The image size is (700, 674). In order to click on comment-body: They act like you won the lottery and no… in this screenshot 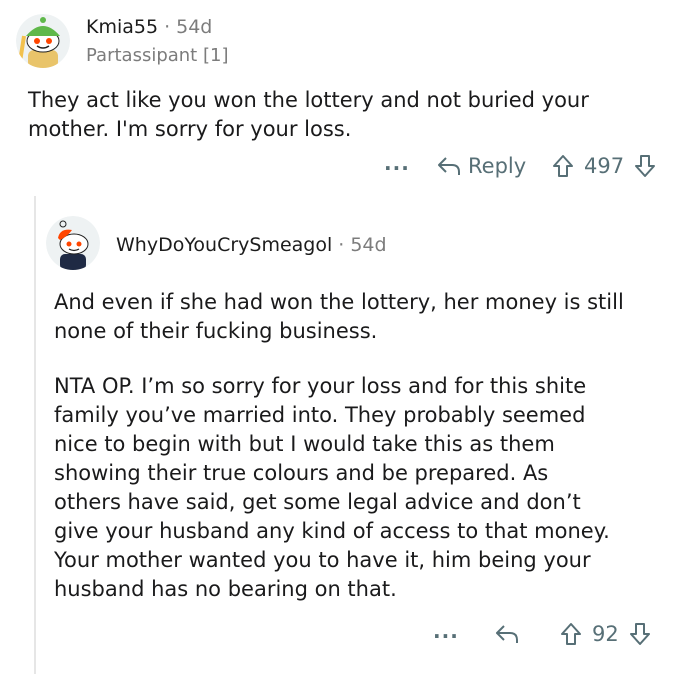, I will do `click(308, 114)`.